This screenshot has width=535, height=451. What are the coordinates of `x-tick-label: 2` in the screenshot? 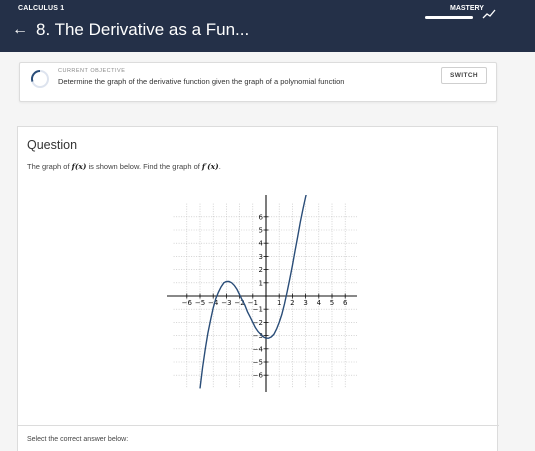 It's located at (292, 303).